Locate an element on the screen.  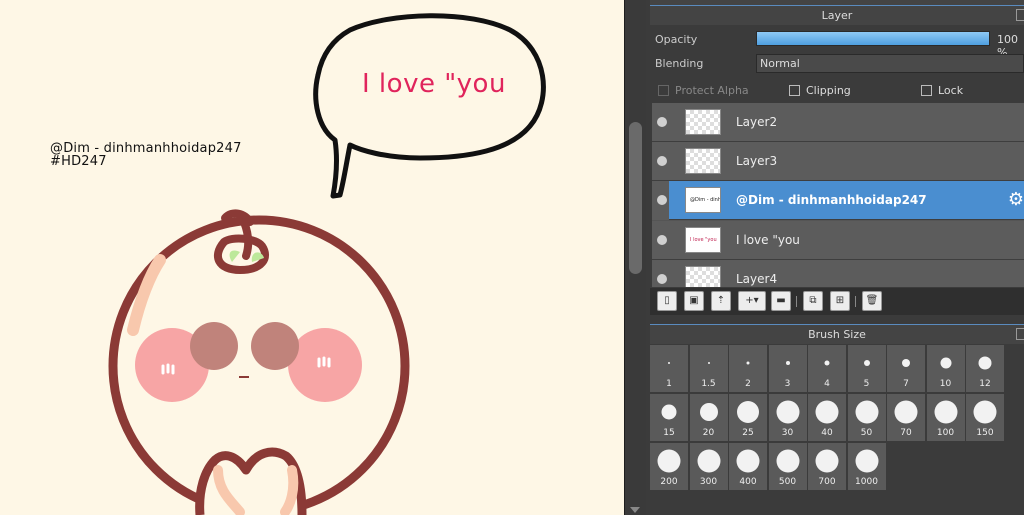
new-layer-icon: ▯ is located at coordinates (667, 301).